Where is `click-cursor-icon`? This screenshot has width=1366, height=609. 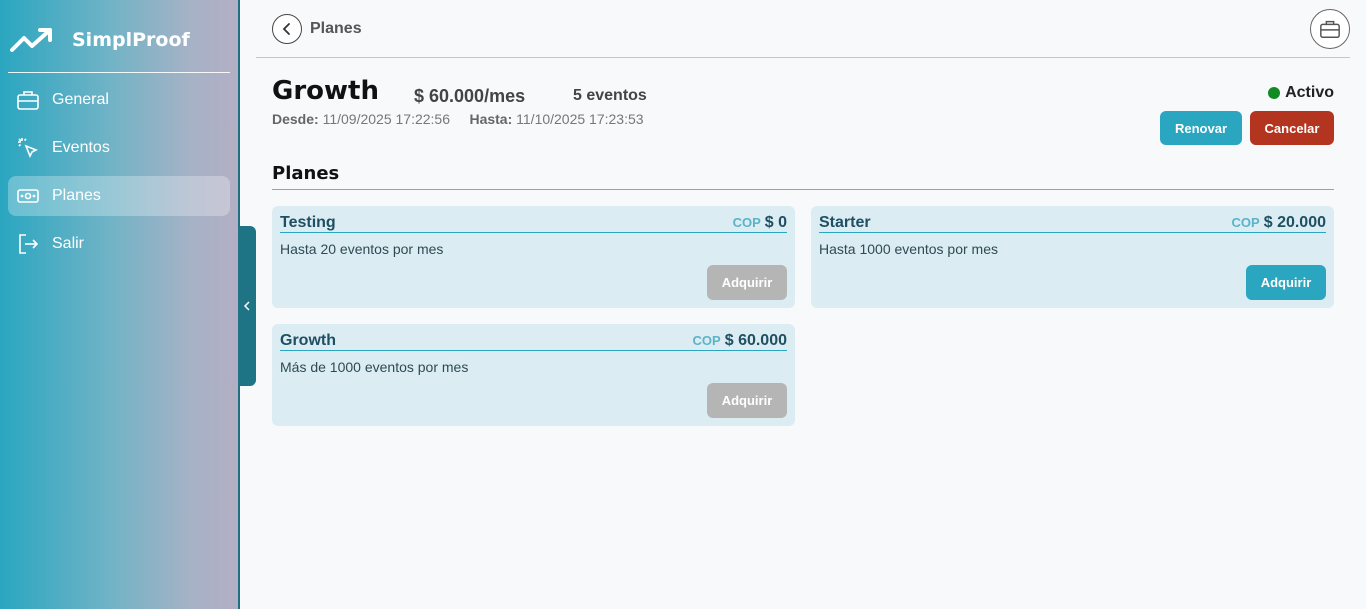 click-cursor-icon is located at coordinates (28, 148).